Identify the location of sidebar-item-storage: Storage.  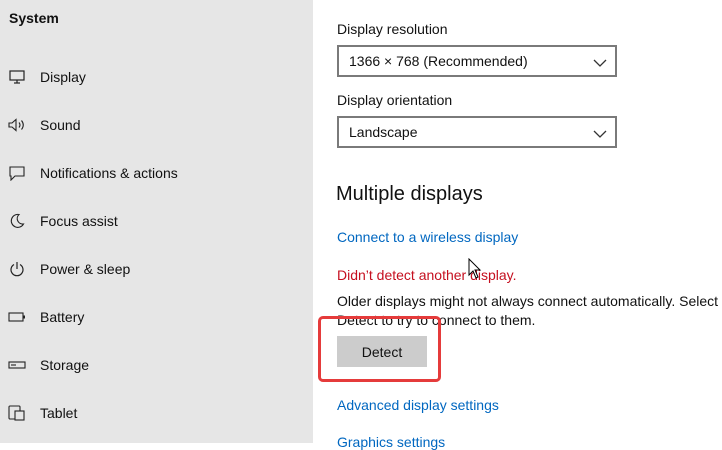
(156, 365).